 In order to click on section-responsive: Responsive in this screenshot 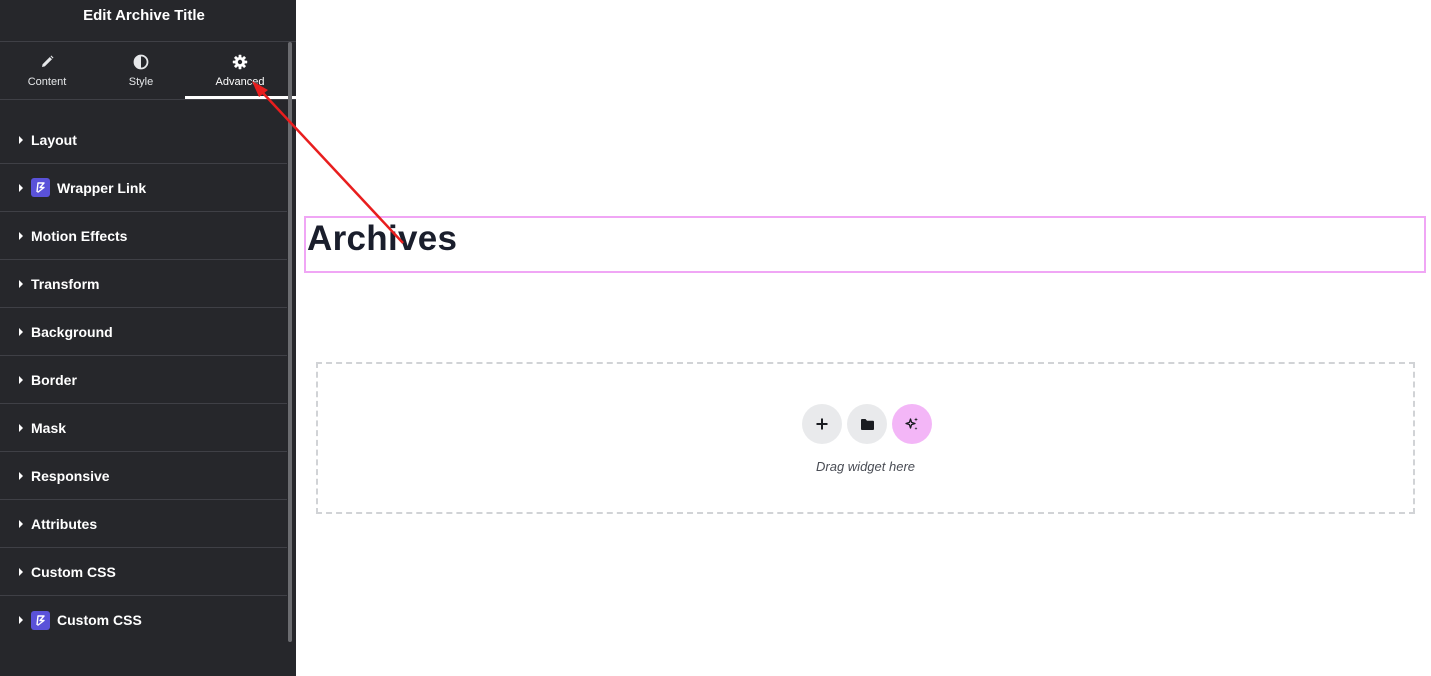, I will do `click(143, 476)`.